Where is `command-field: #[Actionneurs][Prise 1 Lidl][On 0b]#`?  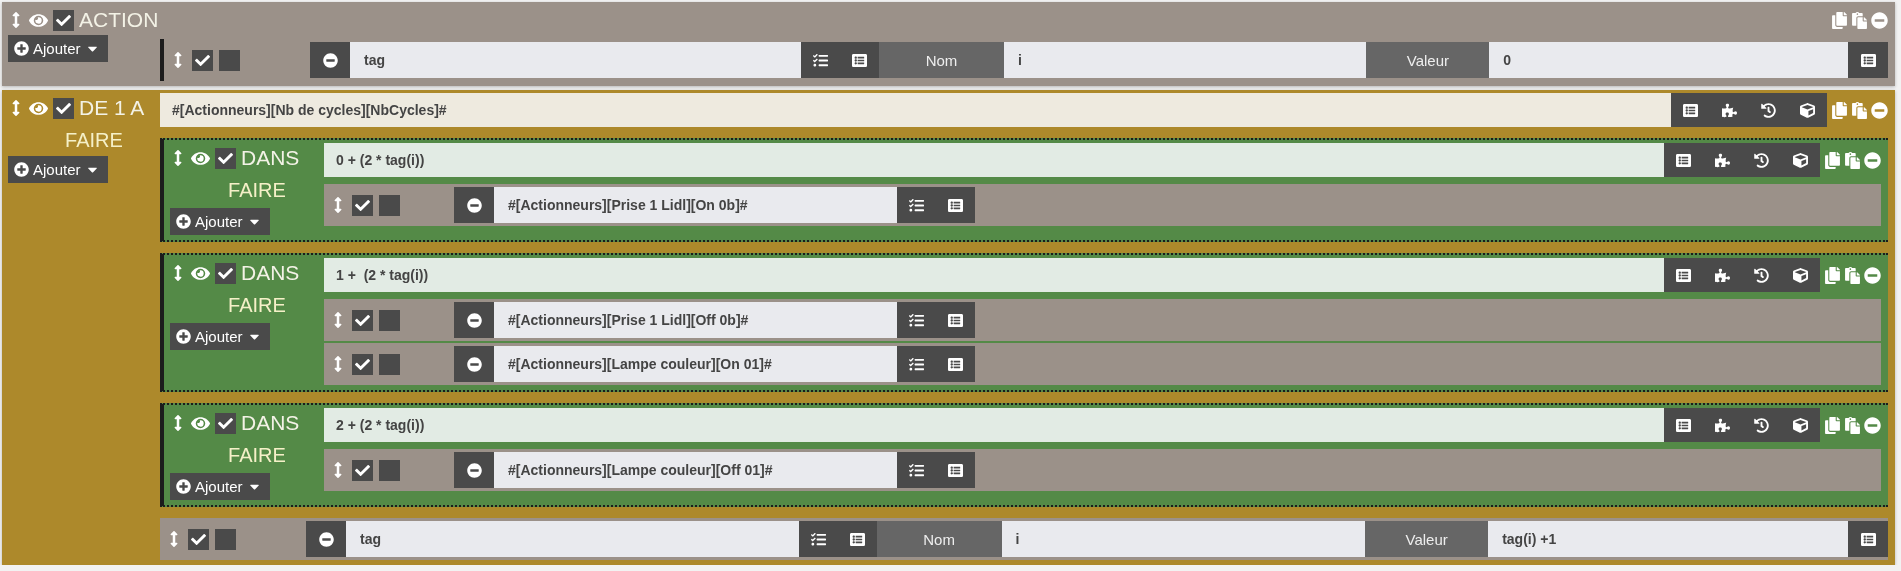 command-field: #[Actionneurs][Prise 1 Lidl][On 0b]# is located at coordinates (695, 205).